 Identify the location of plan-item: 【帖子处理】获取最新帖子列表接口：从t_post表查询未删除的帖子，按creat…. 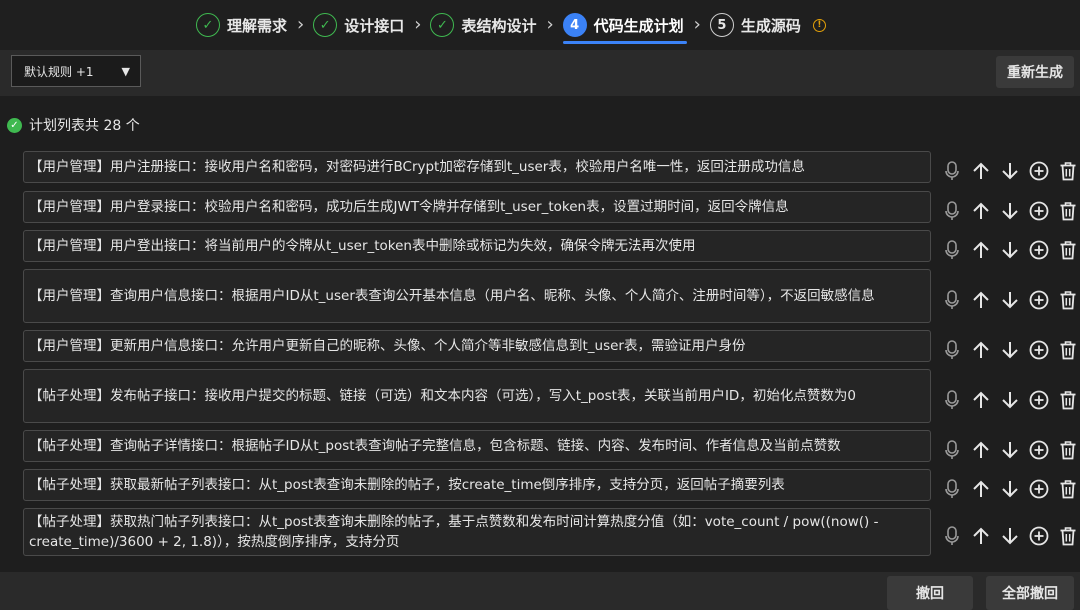
(549, 485).